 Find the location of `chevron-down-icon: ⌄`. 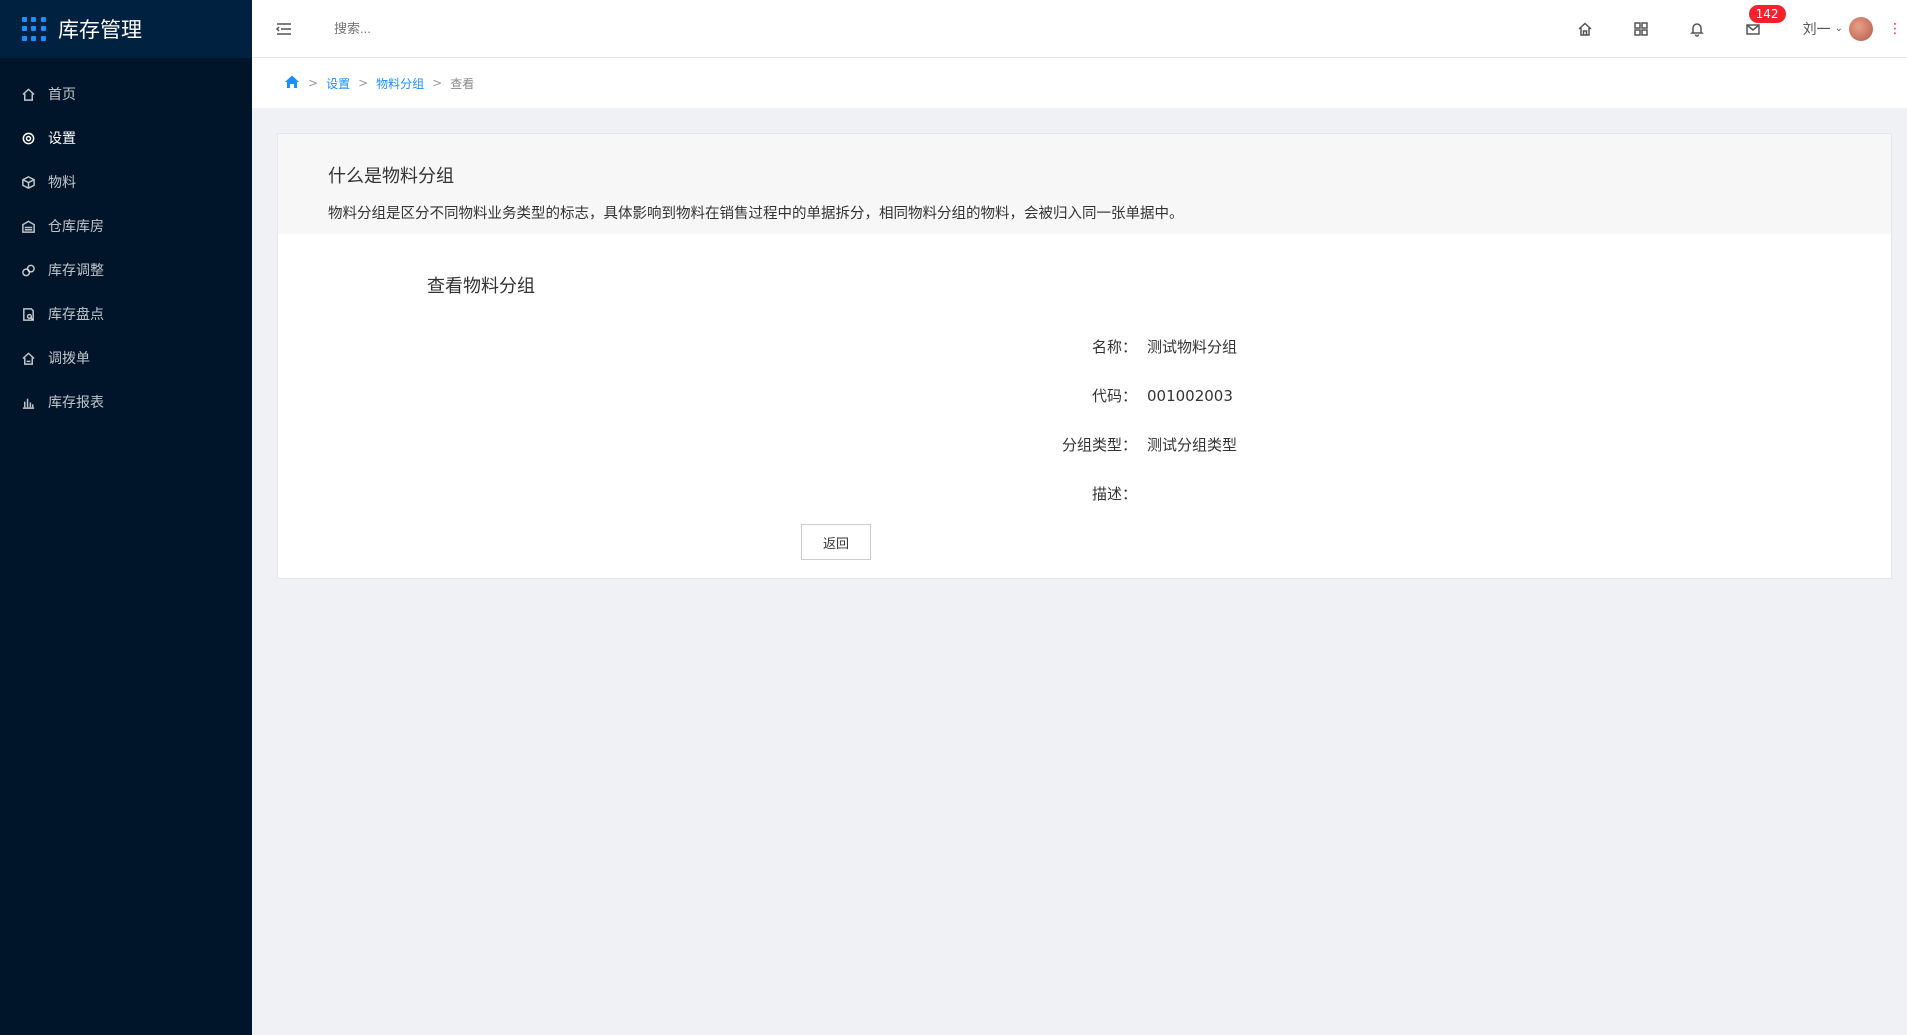

chevron-down-icon: ⌄ is located at coordinates (1838, 28).